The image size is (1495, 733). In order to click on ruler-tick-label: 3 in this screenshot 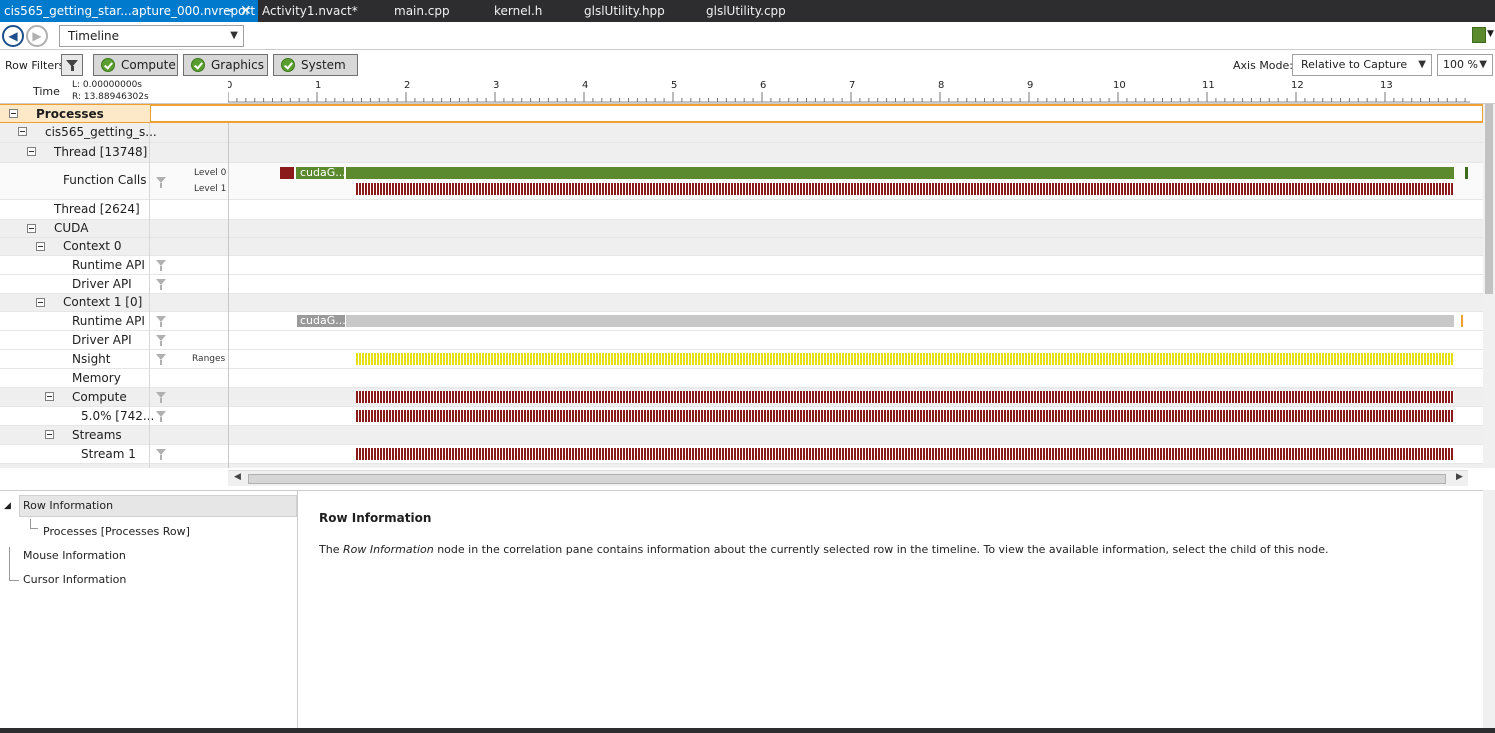, I will do `click(496, 85)`.